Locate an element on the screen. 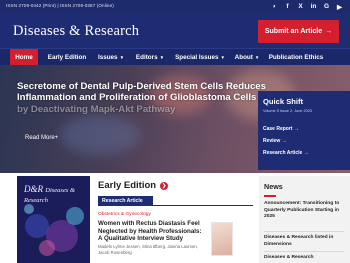 This screenshot has height=263, width=350. nav-item-label: Early Edition is located at coordinates (67, 57).